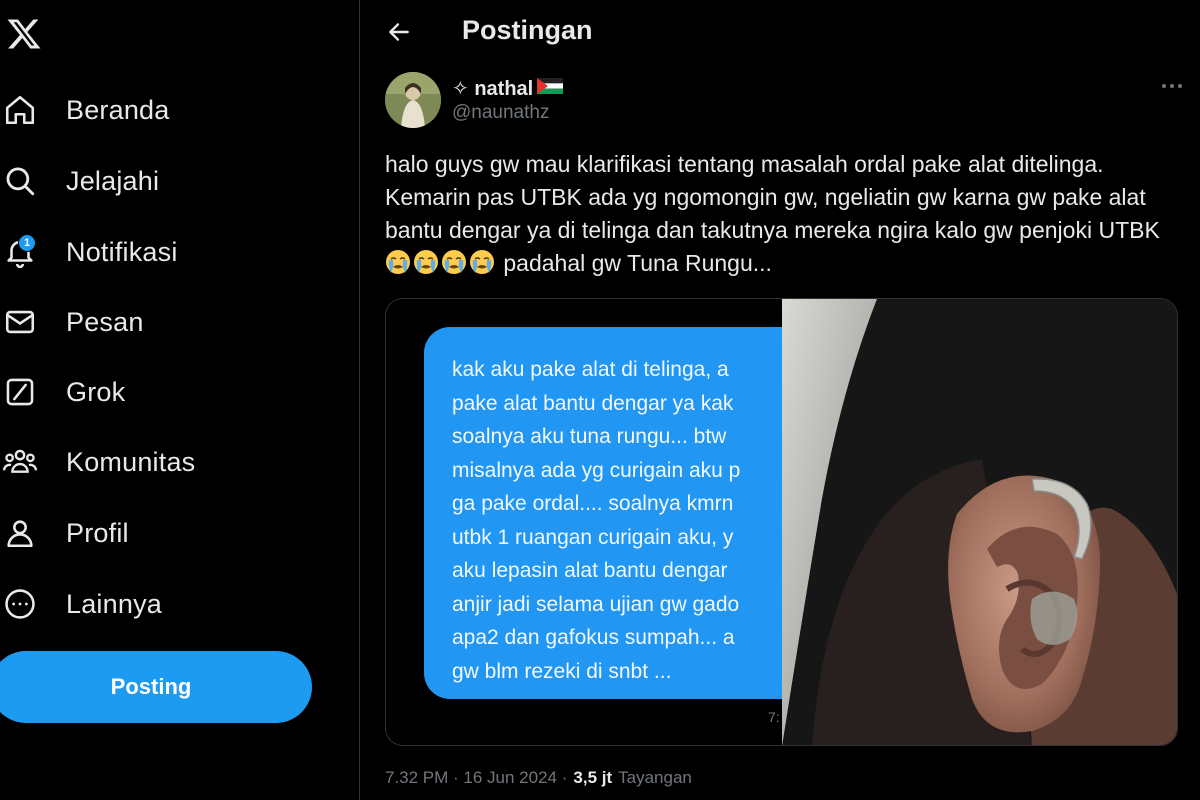 Image resolution: width=1200 pixels, height=800 pixels. I want to click on sidebar-item-label: Grok, so click(96, 391).